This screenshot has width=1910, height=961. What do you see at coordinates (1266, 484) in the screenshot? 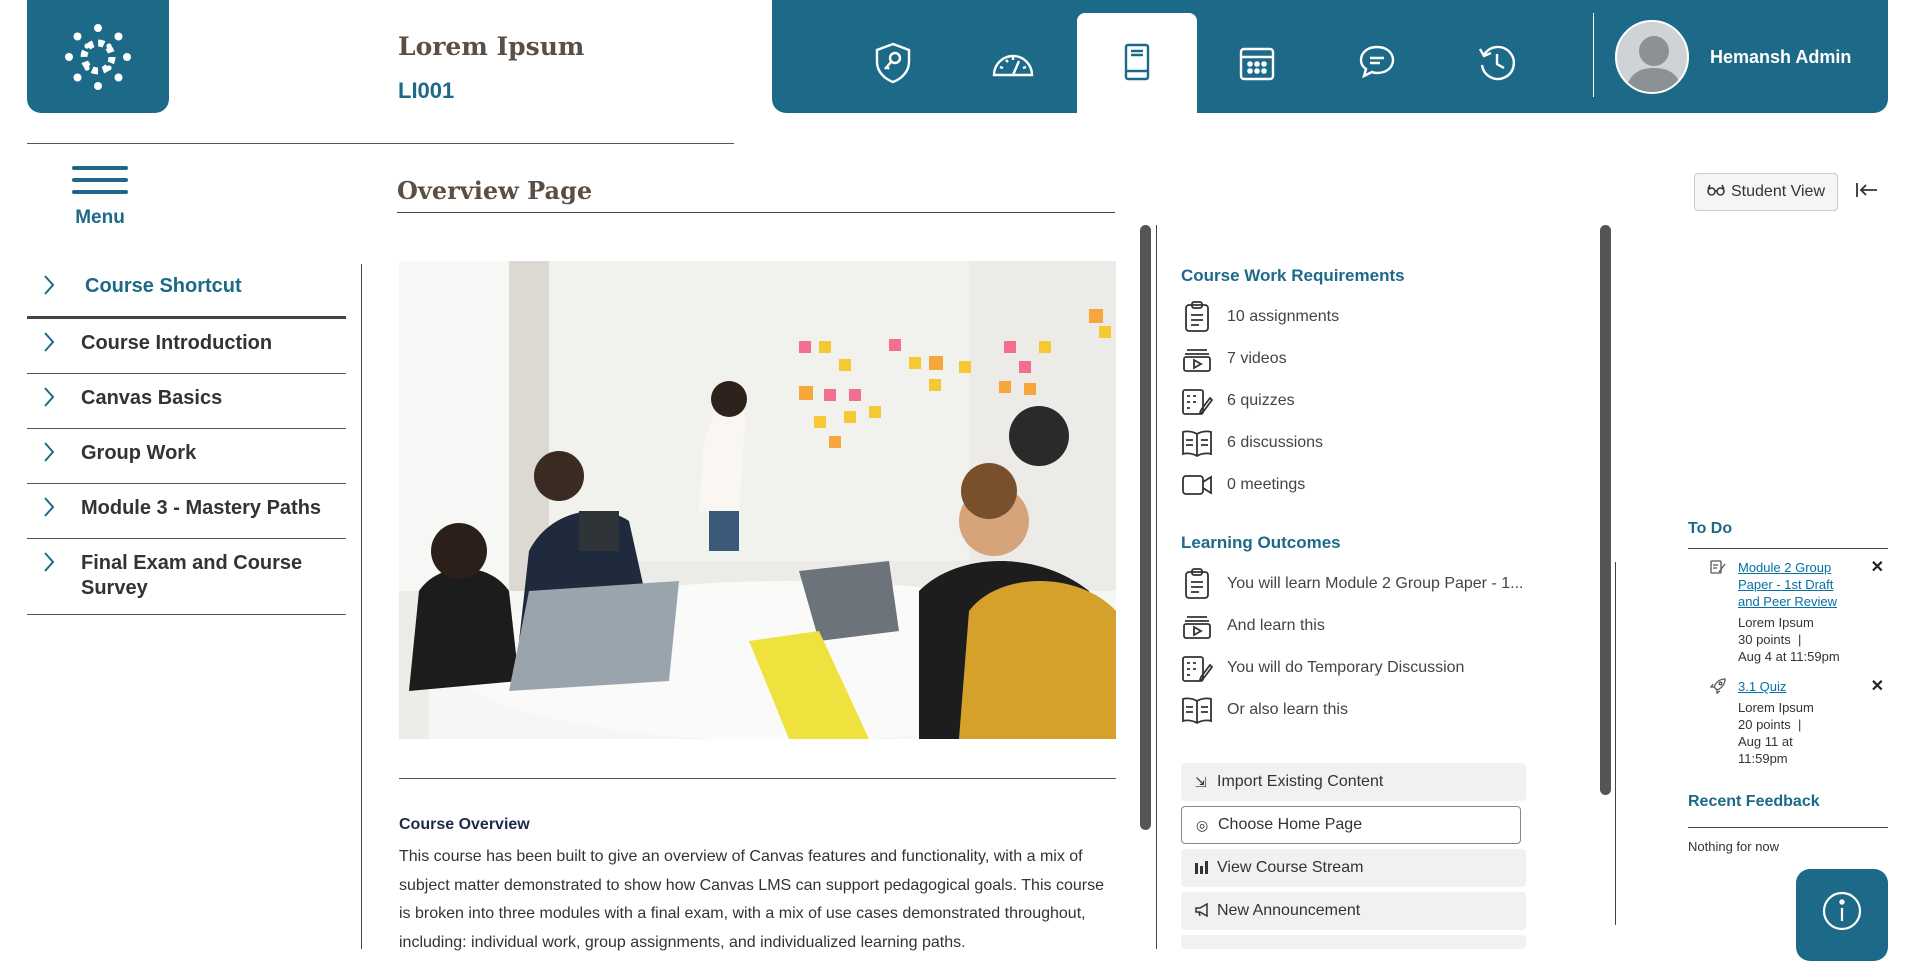
I see `requirement-label: 0 meetings` at bounding box center [1266, 484].